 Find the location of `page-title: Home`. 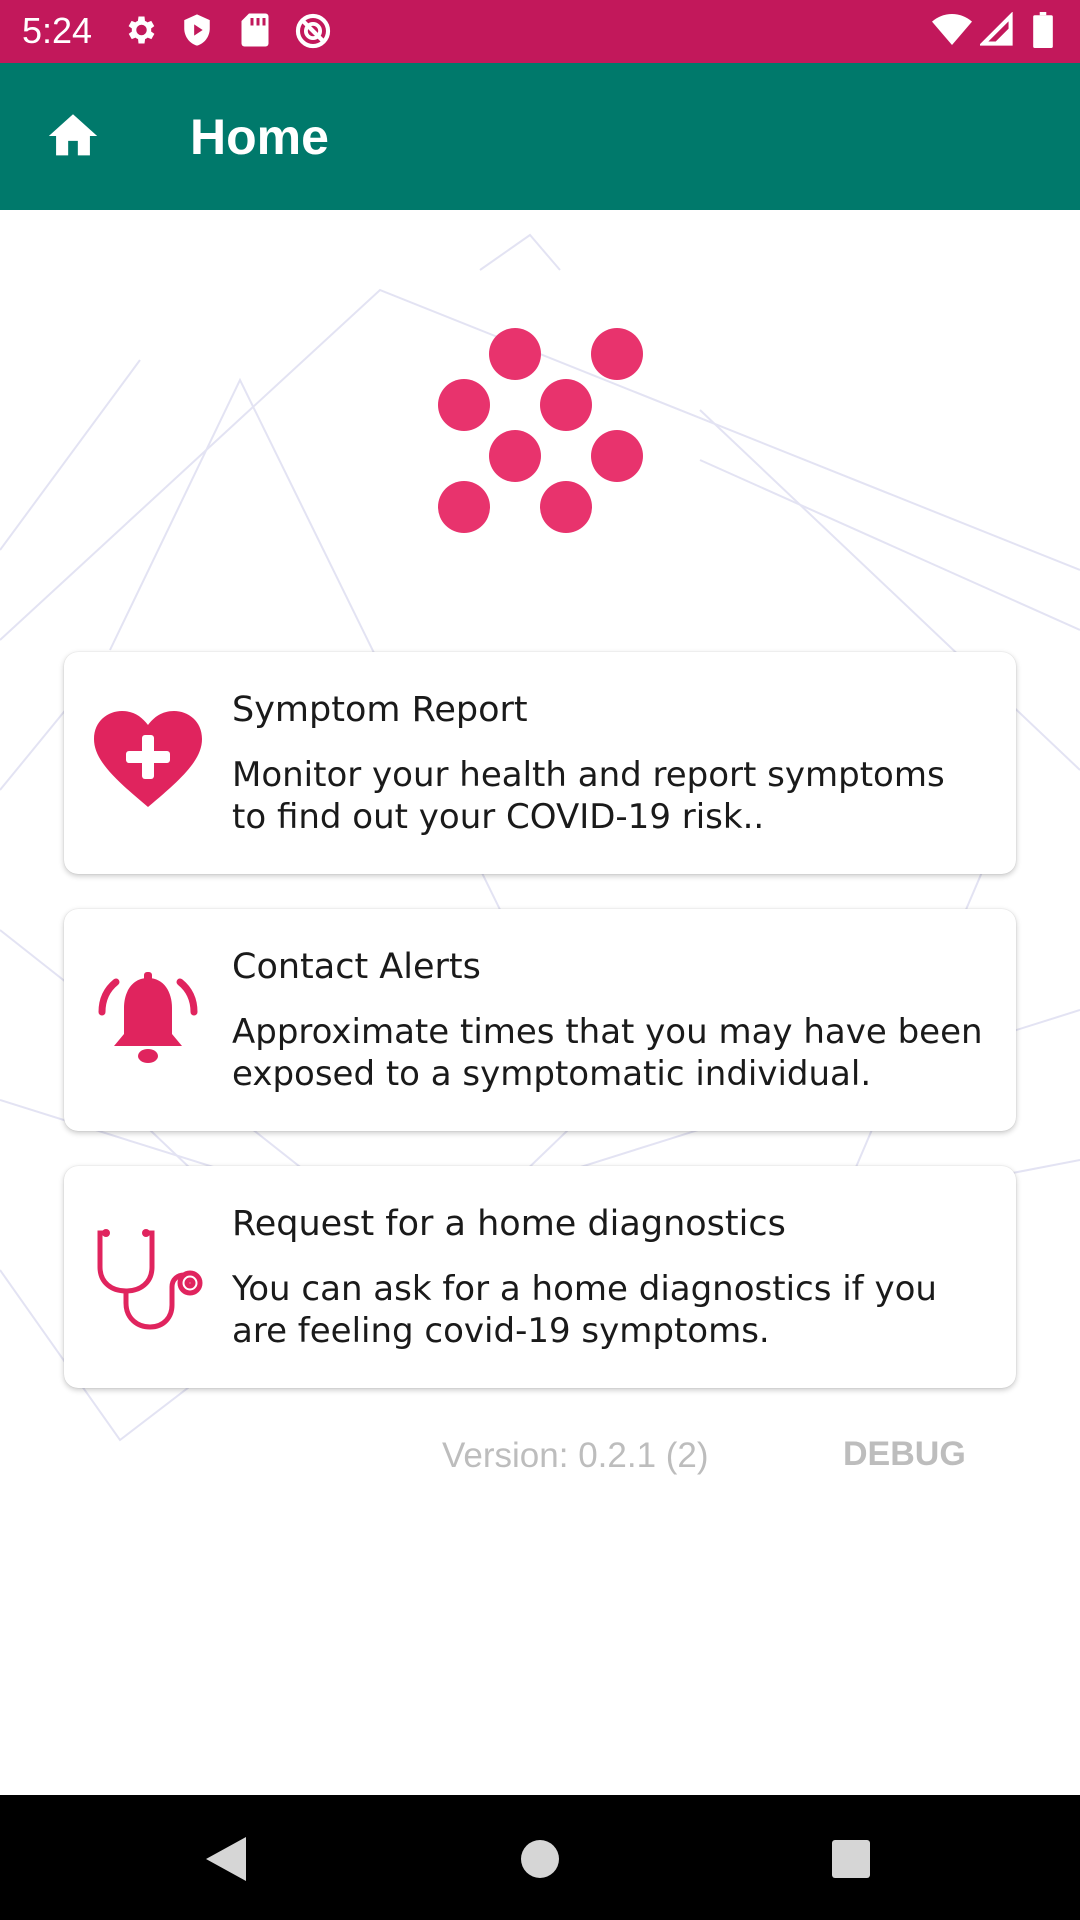

page-title: Home is located at coordinates (259, 137).